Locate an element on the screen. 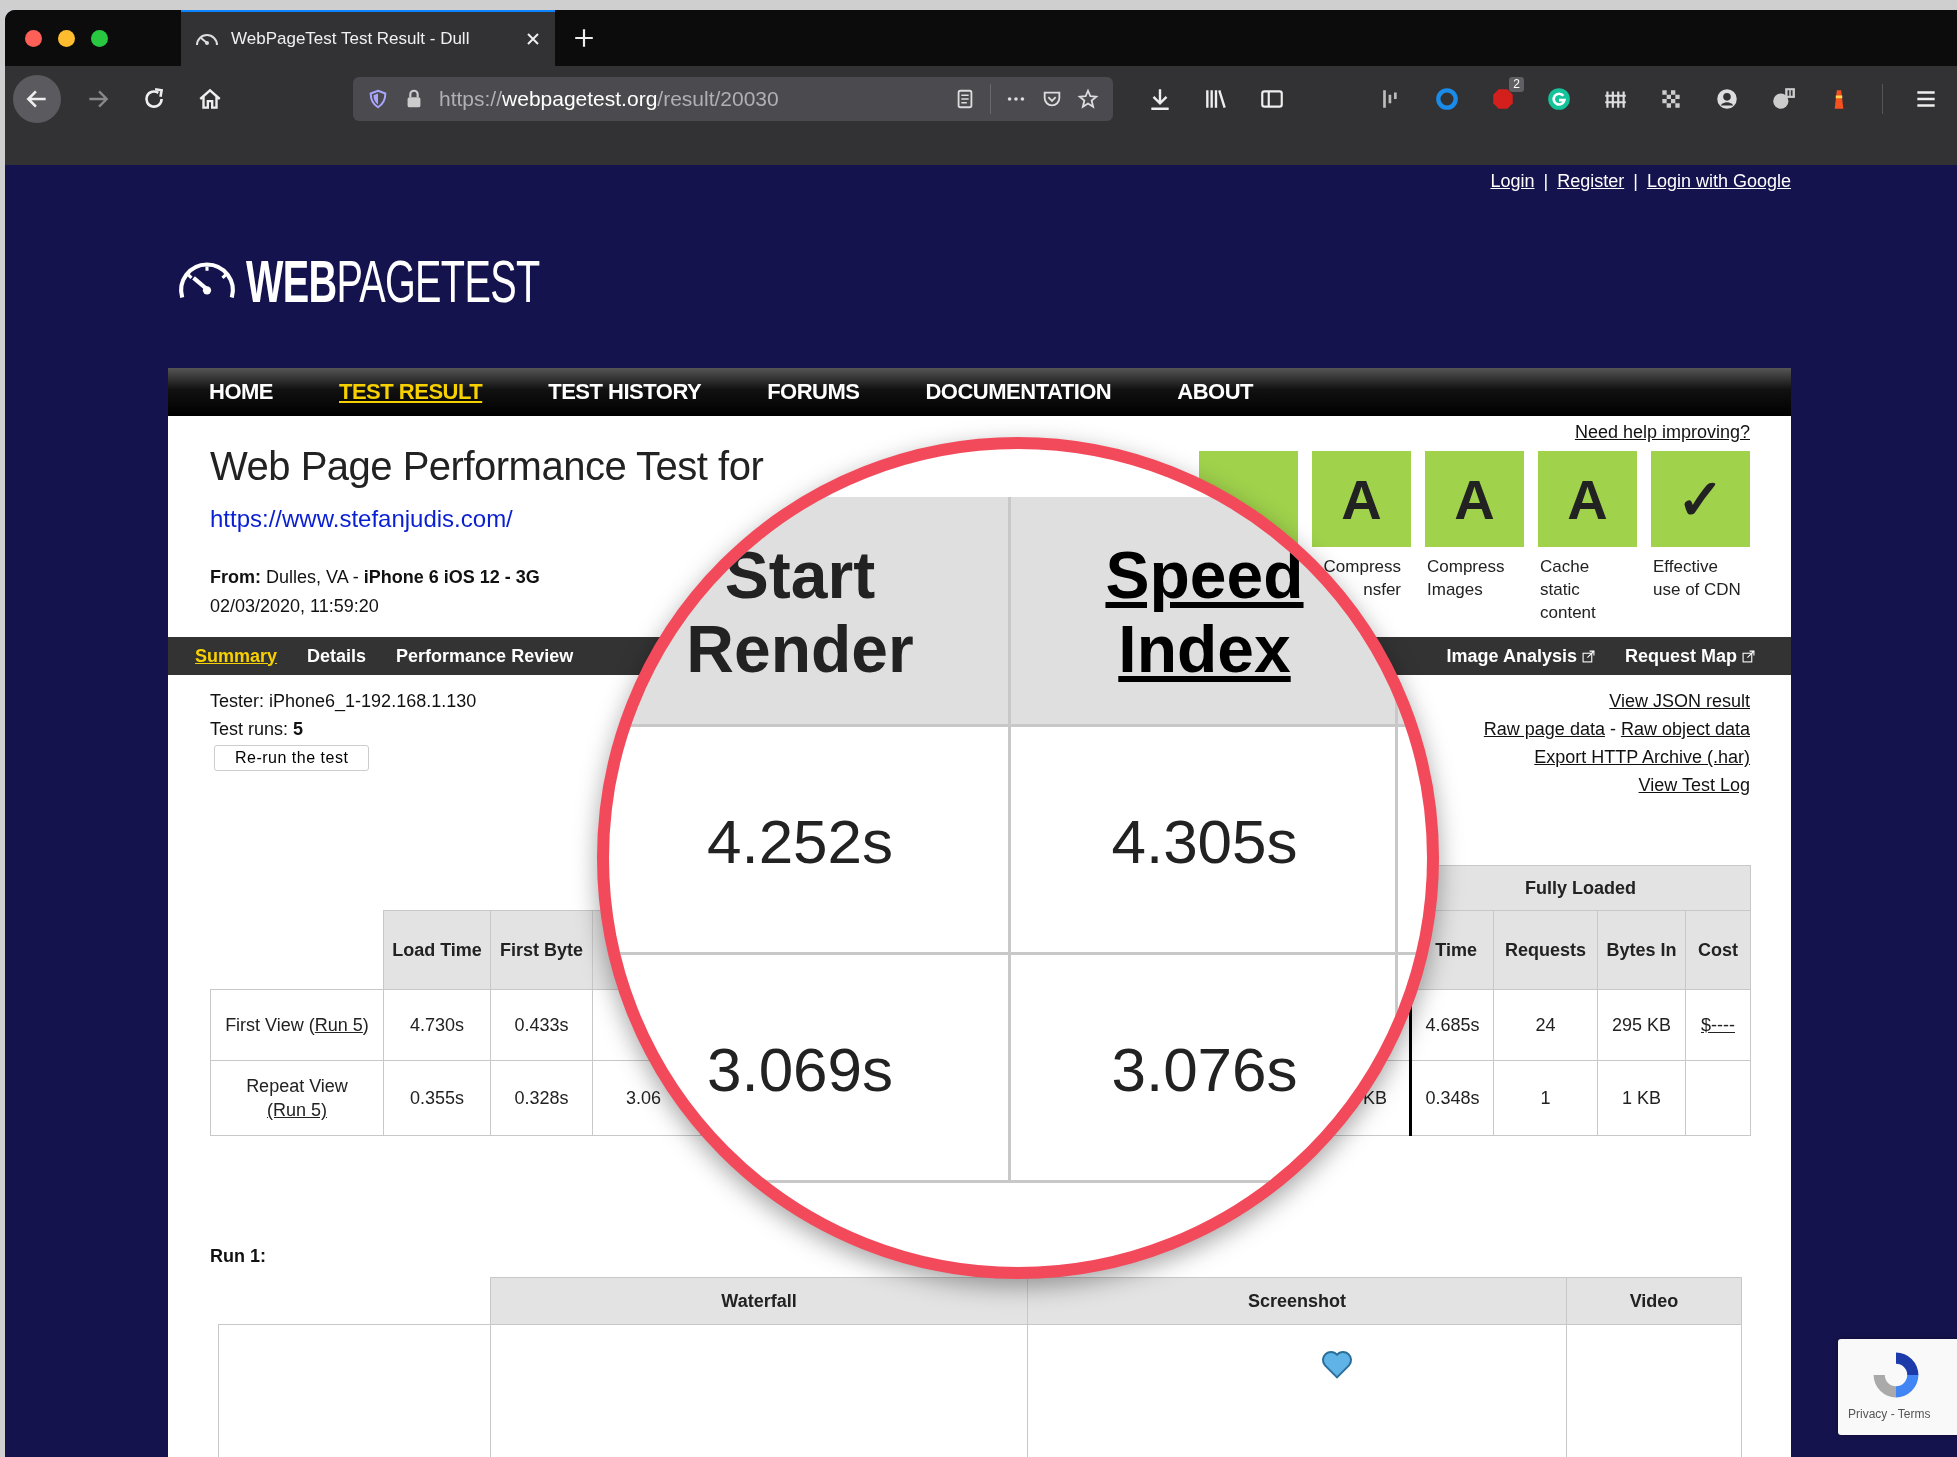 Image resolution: width=1957 pixels, height=1457 pixels. test-location: From: Dulles, VA - iPhone 6 iOS 12 - 3G is located at coordinates (375, 577).